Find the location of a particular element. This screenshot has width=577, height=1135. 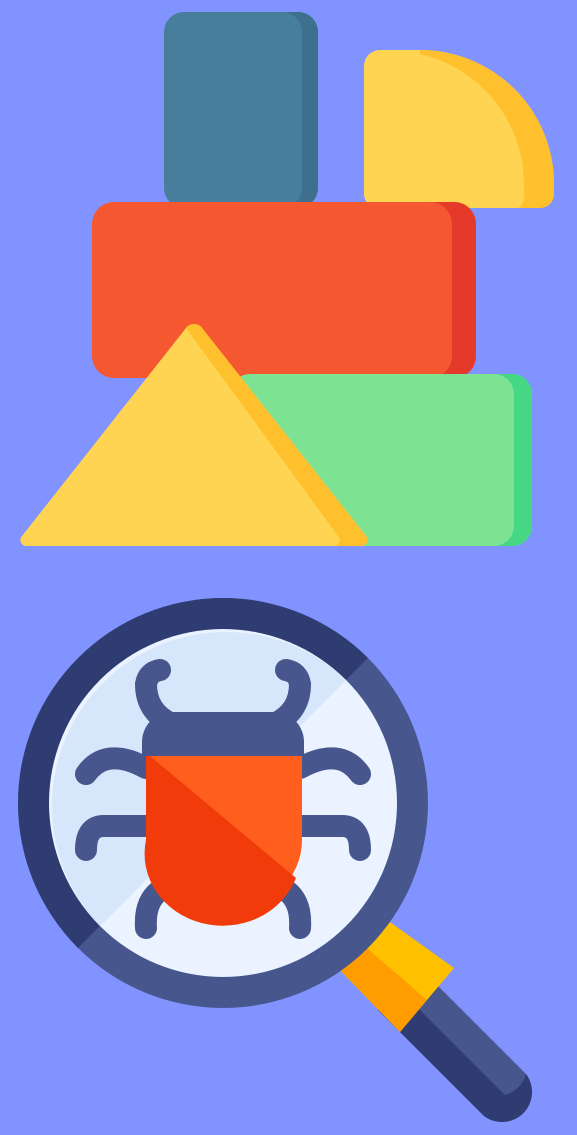

square-block-icon is located at coordinates (241, 110).